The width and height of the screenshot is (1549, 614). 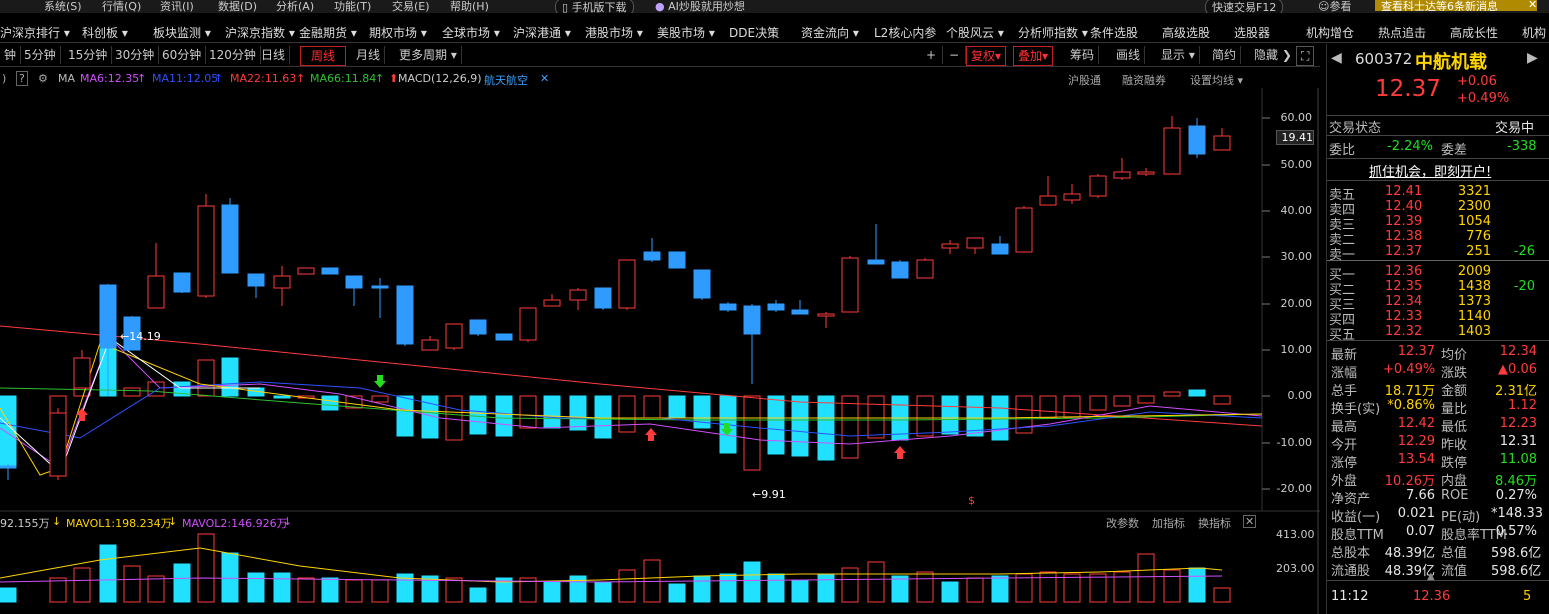 I want to click on prev-stock-icon: ◀, so click(x=1336, y=58).